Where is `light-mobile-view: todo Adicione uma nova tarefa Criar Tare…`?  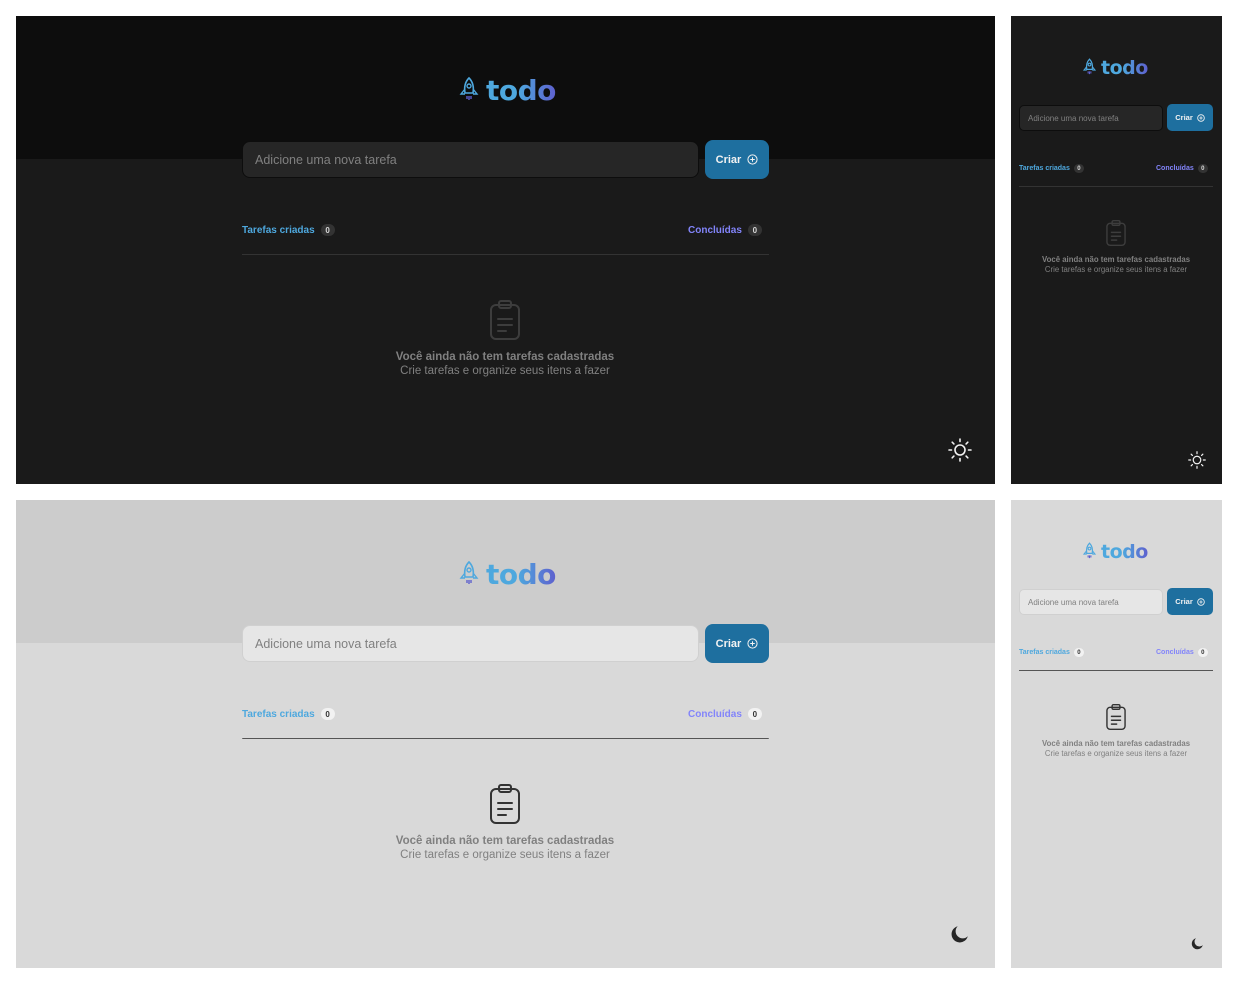 light-mobile-view: todo Adicione uma nova tarefa Criar Tare… is located at coordinates (1116, 734).